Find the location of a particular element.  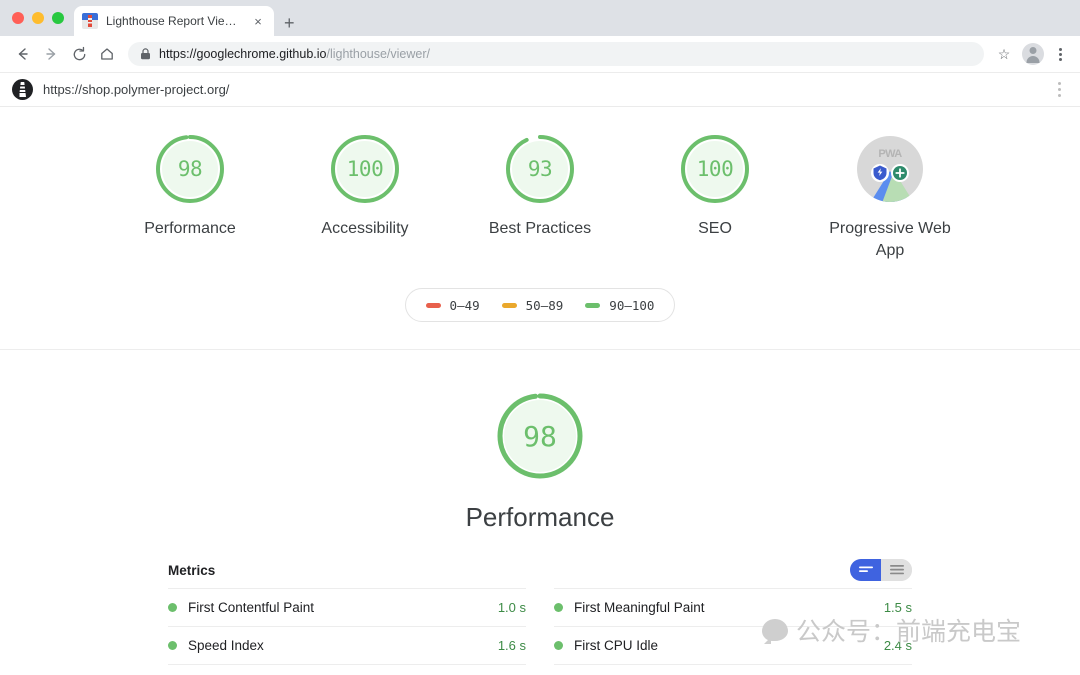

score-label: Performance is located at coordinates (190, 228).